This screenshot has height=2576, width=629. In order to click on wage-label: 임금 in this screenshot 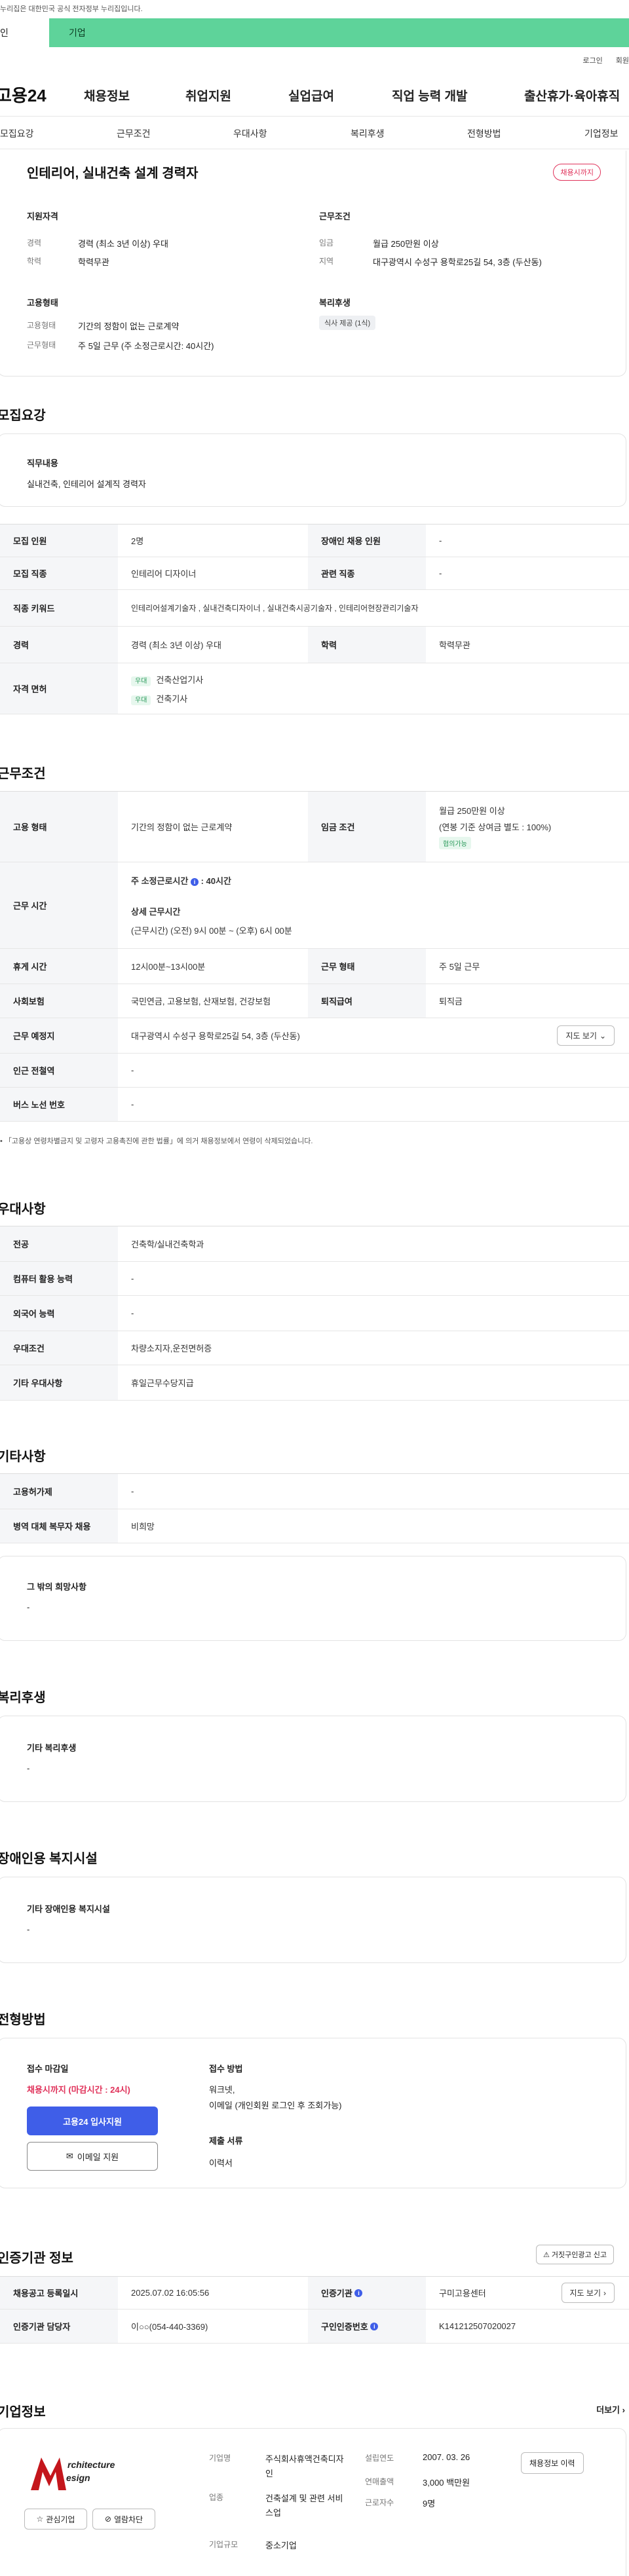, I will do `click(326, 243)`.